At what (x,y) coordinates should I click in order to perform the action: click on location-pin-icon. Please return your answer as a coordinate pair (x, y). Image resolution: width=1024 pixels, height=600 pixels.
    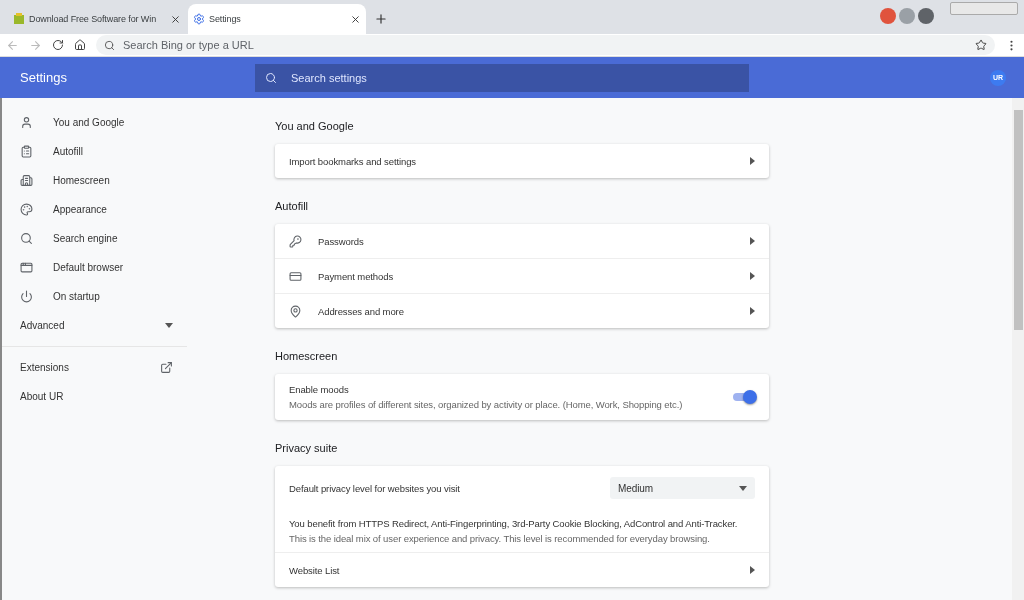
    Looking at the image, I should click on (295, 311).